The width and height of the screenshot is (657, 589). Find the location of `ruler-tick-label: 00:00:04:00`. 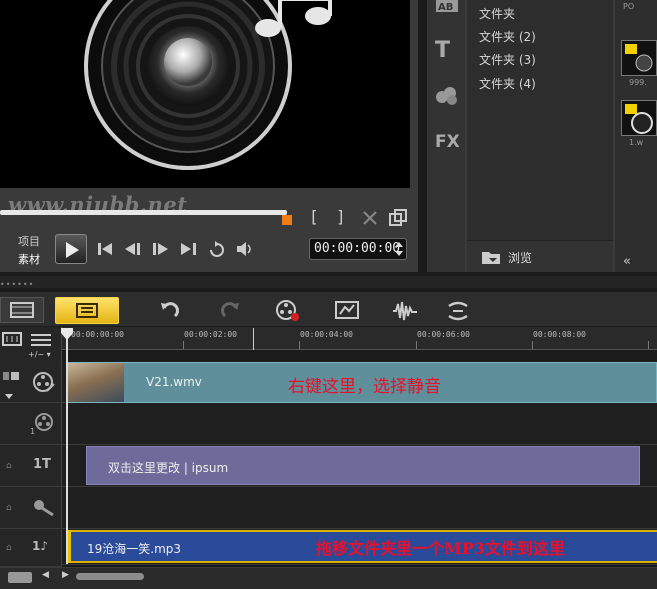

ruler-tick-label: 00:00:04:00 is located at coordinates (326, 334).